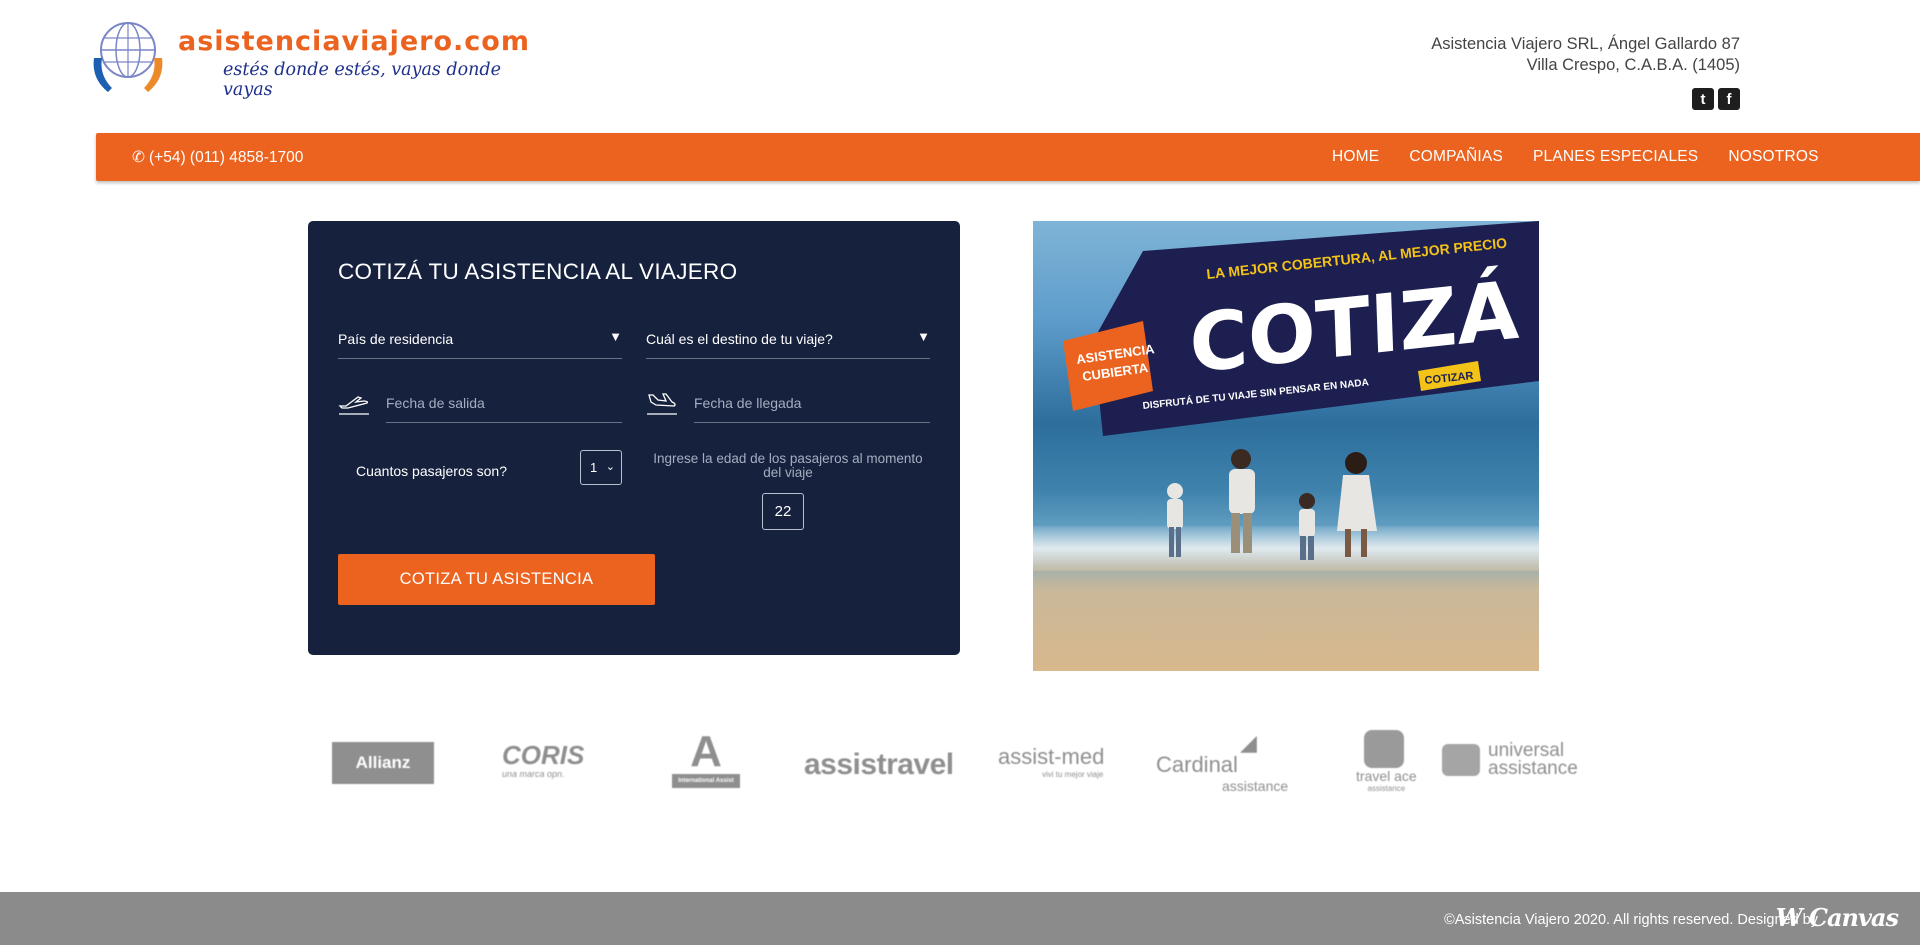 The height and width of the screenshot is (945, 1920). I want to click on plane-landing-icon, so click(662, 404).